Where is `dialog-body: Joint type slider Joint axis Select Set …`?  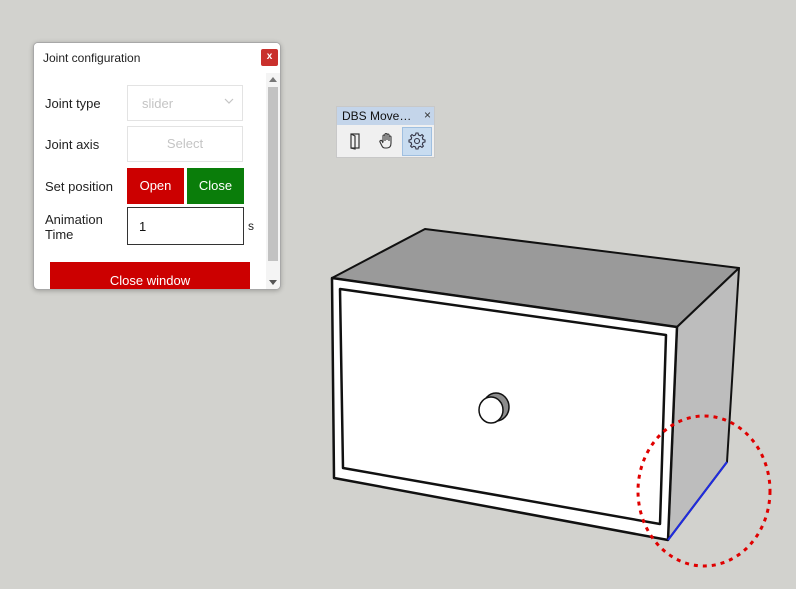
dialog-body: Joint type slider Joint axis Select Set … is located at coordinates (150, 181).